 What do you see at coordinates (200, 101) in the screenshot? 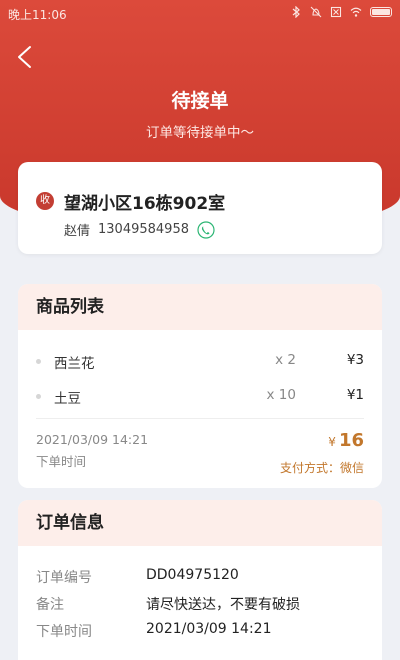
I see `page-title: 待接单` at bounding box center [200, 101].